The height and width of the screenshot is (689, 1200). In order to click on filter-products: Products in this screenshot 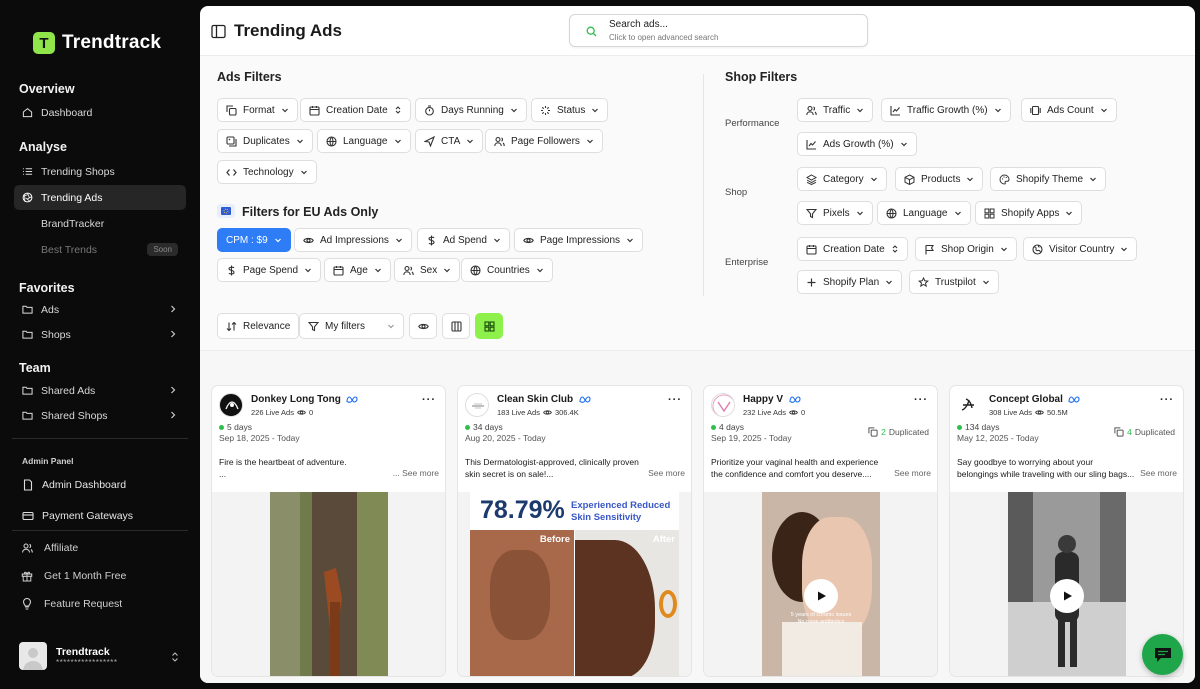, I will do `click(939, 179)`.